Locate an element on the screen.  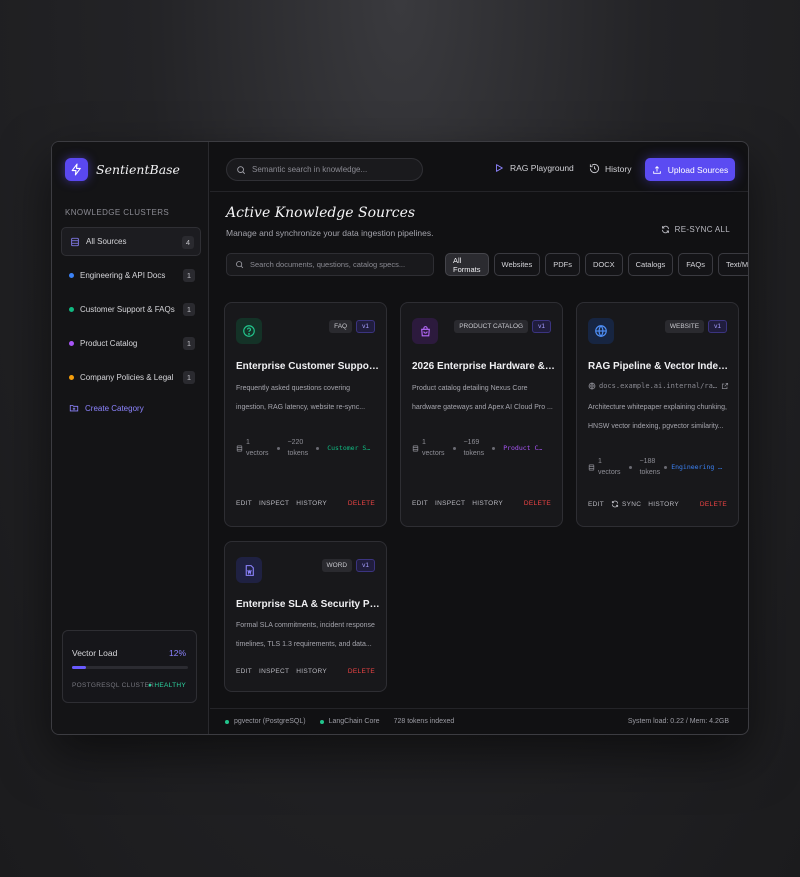
system-load: System load: 0.22 / Mem: 4.2GB is located at coordinates (678, 721).